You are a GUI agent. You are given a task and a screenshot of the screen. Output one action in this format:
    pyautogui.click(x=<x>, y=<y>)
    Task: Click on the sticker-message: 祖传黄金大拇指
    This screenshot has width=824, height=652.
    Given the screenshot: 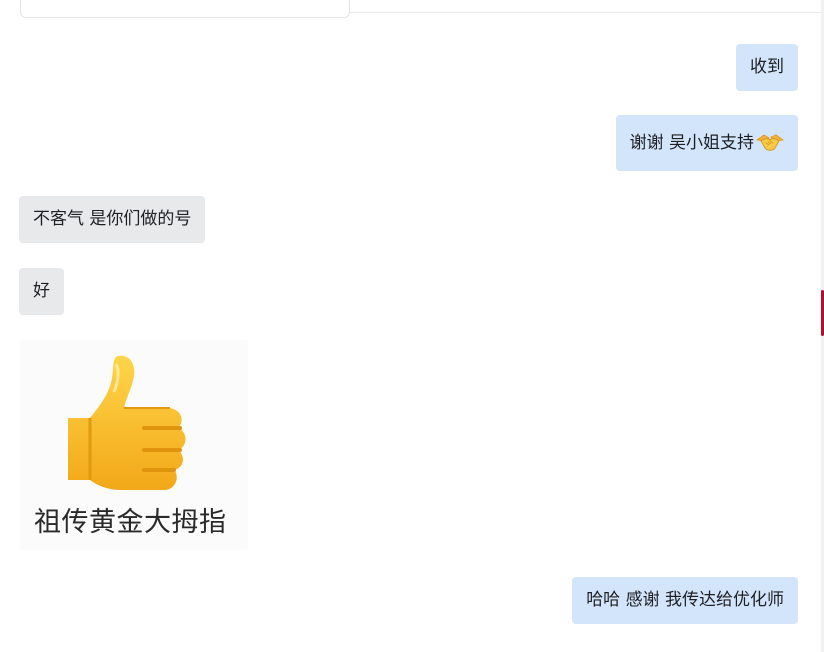 What is the action you would take?
    pyautogui.click(x=134, y=445)
    